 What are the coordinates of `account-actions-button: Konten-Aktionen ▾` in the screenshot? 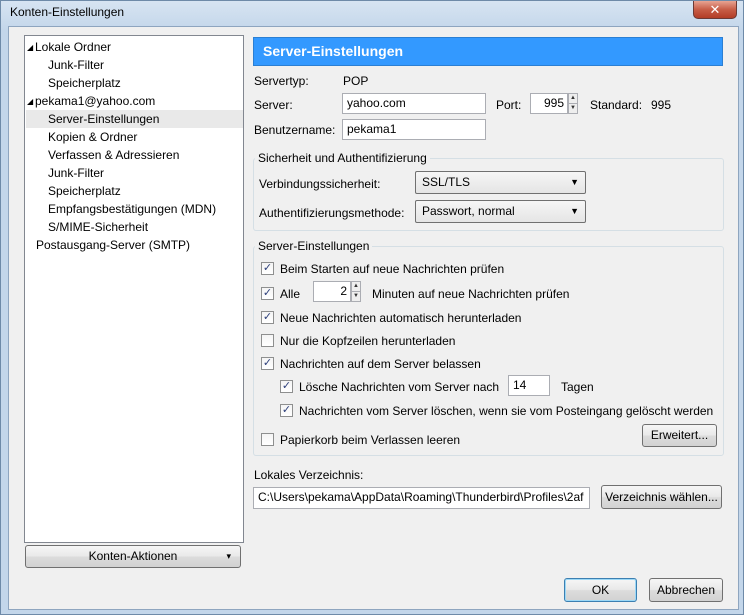 It's located at (133, 556).